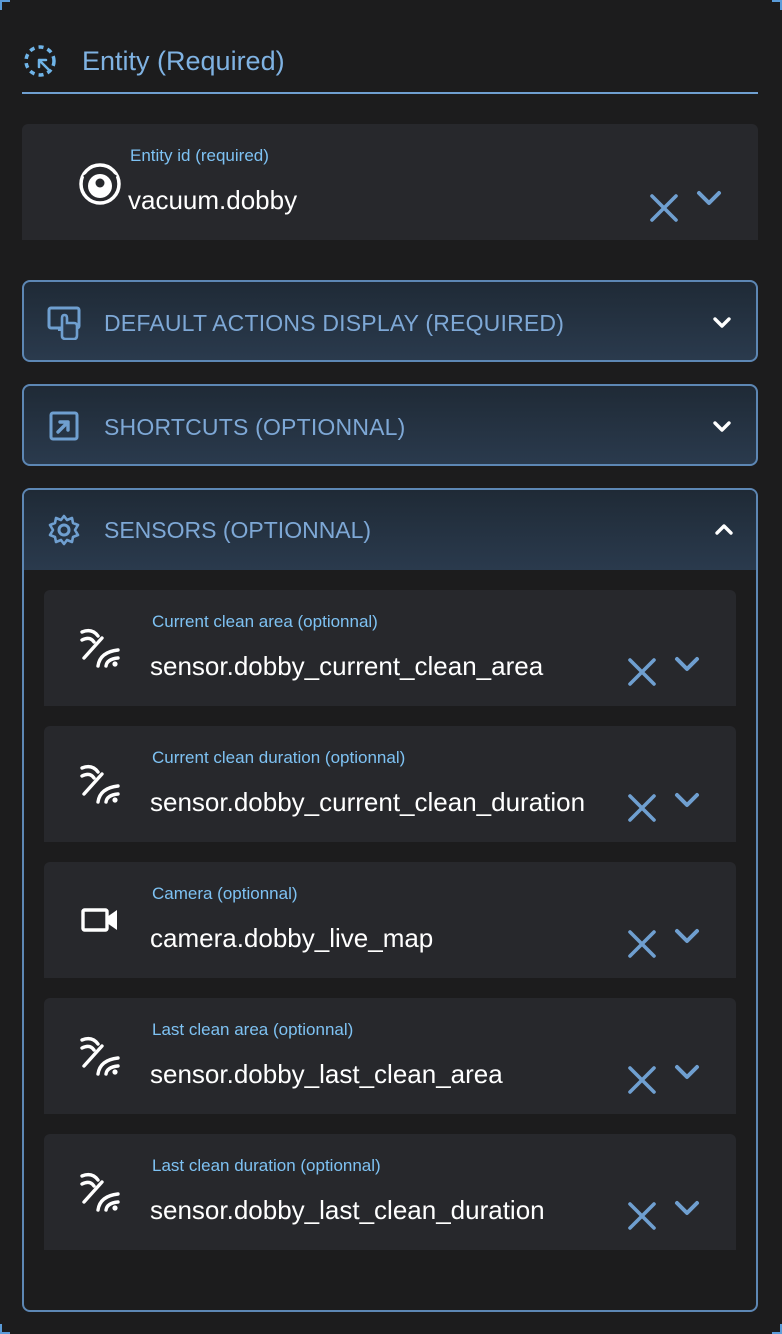 This screenshot has height=1334, width=782. What do you see at coordinates (199, 155) in the screenshot?
I see `entity-id-label: Entity id (required)` at bounding box center [199, 155].